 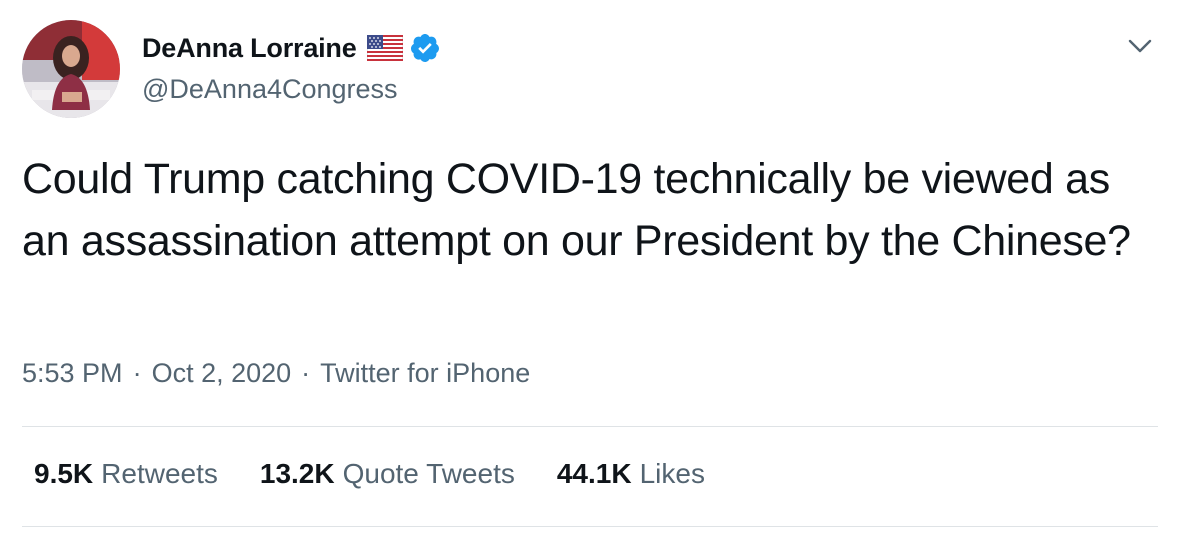 I want to click on quote-tweets-stat: 13.2K Quote Tweets, so click(x=387, y=474).